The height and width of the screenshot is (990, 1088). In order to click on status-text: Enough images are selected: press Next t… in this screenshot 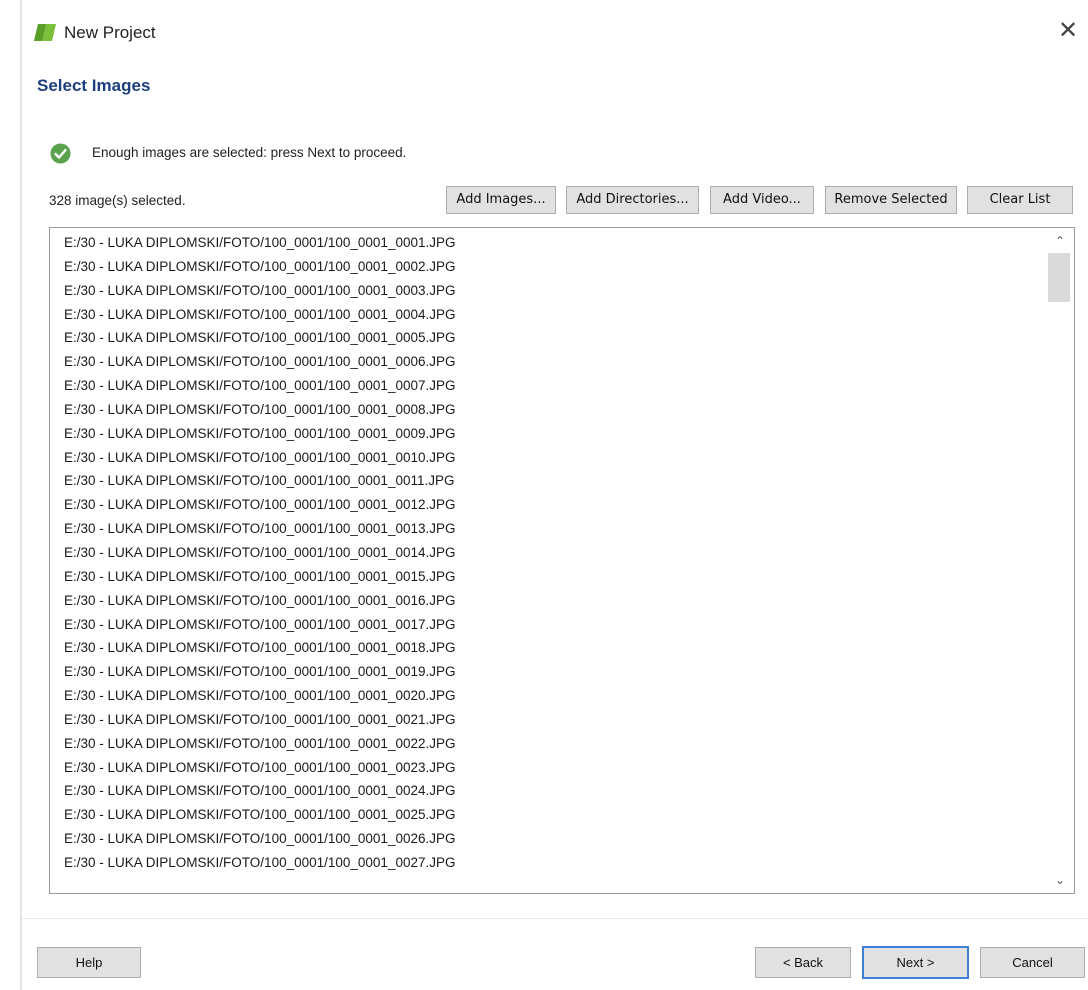, I will do `click(249, 152)`.